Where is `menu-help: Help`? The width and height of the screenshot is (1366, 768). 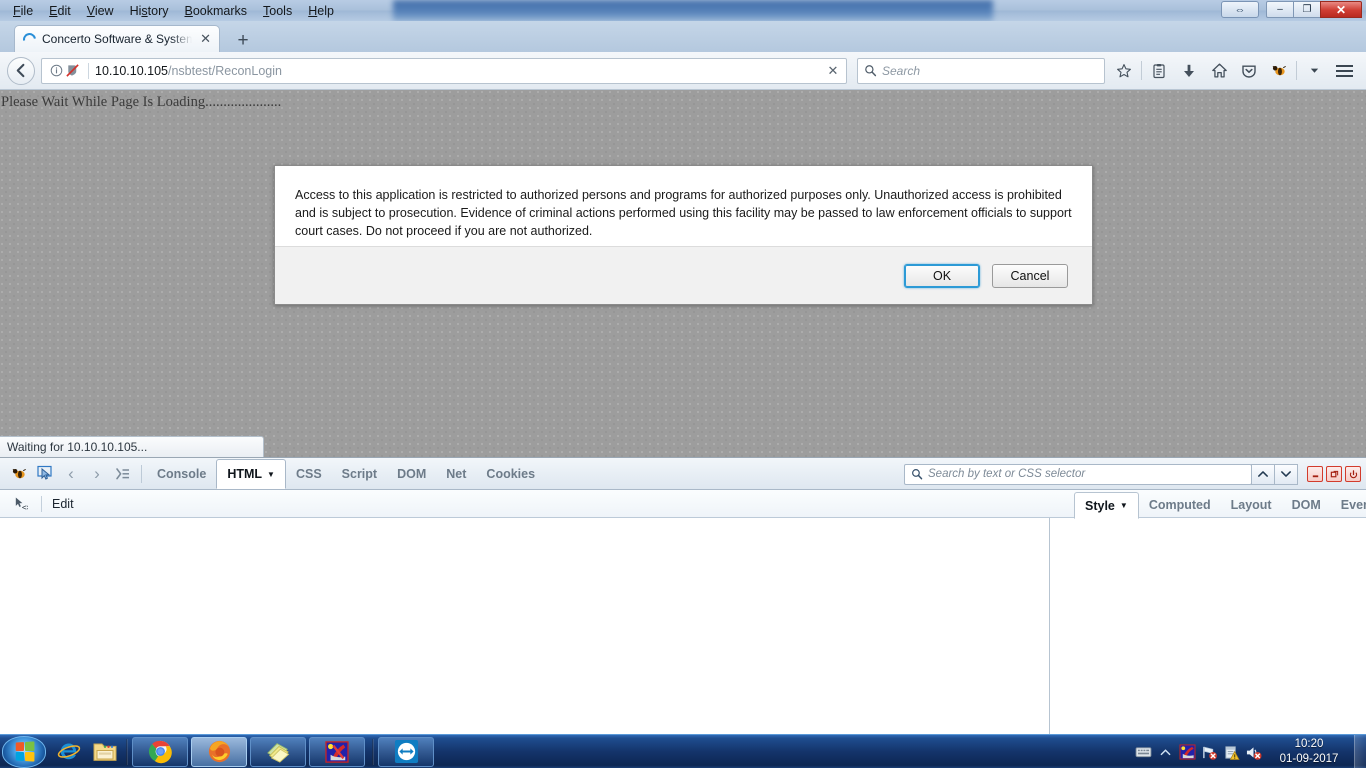
menu-help: Help is located at coordinates (321, 11).